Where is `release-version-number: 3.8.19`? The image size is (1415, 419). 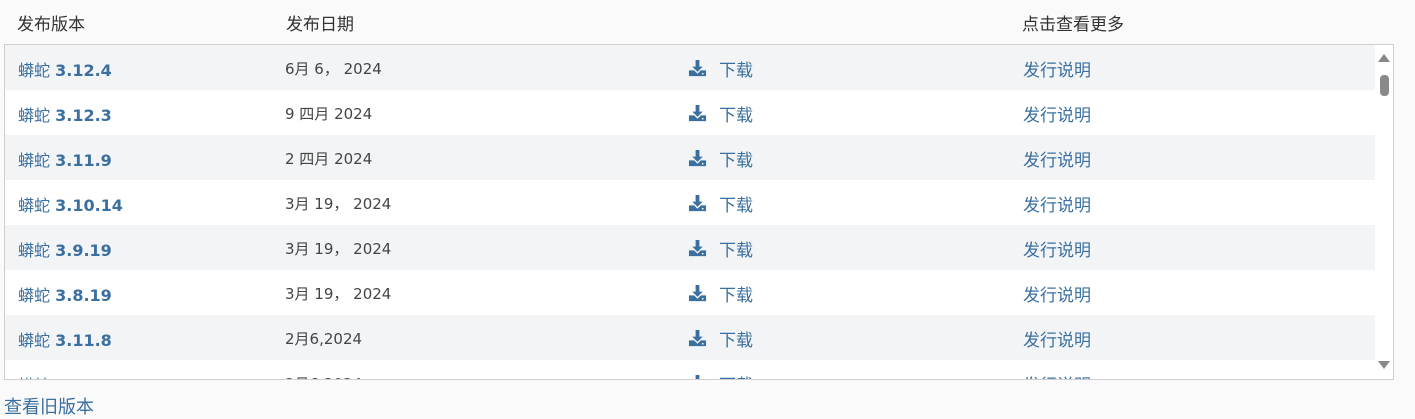 release-version-number: 3.8.19 is located at coordinates (83, 295).